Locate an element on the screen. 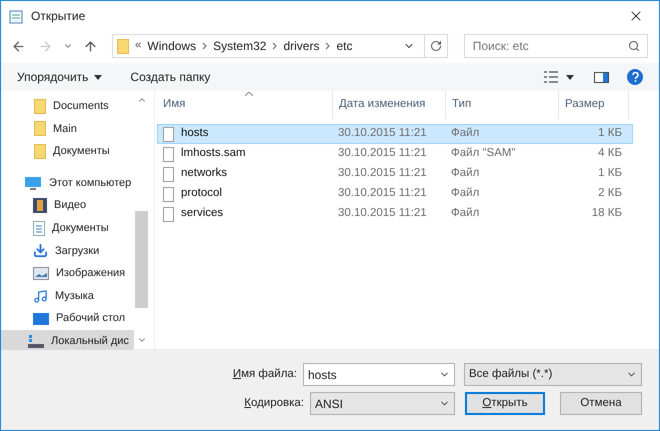  encoding-dropdown: ANSI is located at coordinates (382, 403).